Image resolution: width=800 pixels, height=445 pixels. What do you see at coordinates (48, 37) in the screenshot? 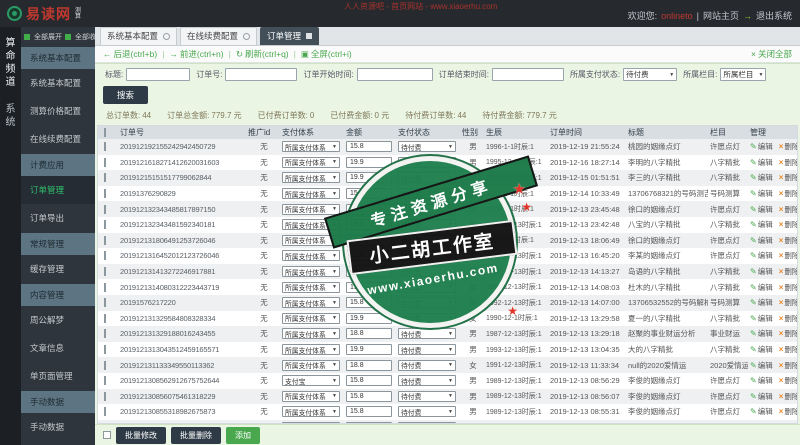
I see `expand-all-button: 全部展开` at bounding box center [48, 37].